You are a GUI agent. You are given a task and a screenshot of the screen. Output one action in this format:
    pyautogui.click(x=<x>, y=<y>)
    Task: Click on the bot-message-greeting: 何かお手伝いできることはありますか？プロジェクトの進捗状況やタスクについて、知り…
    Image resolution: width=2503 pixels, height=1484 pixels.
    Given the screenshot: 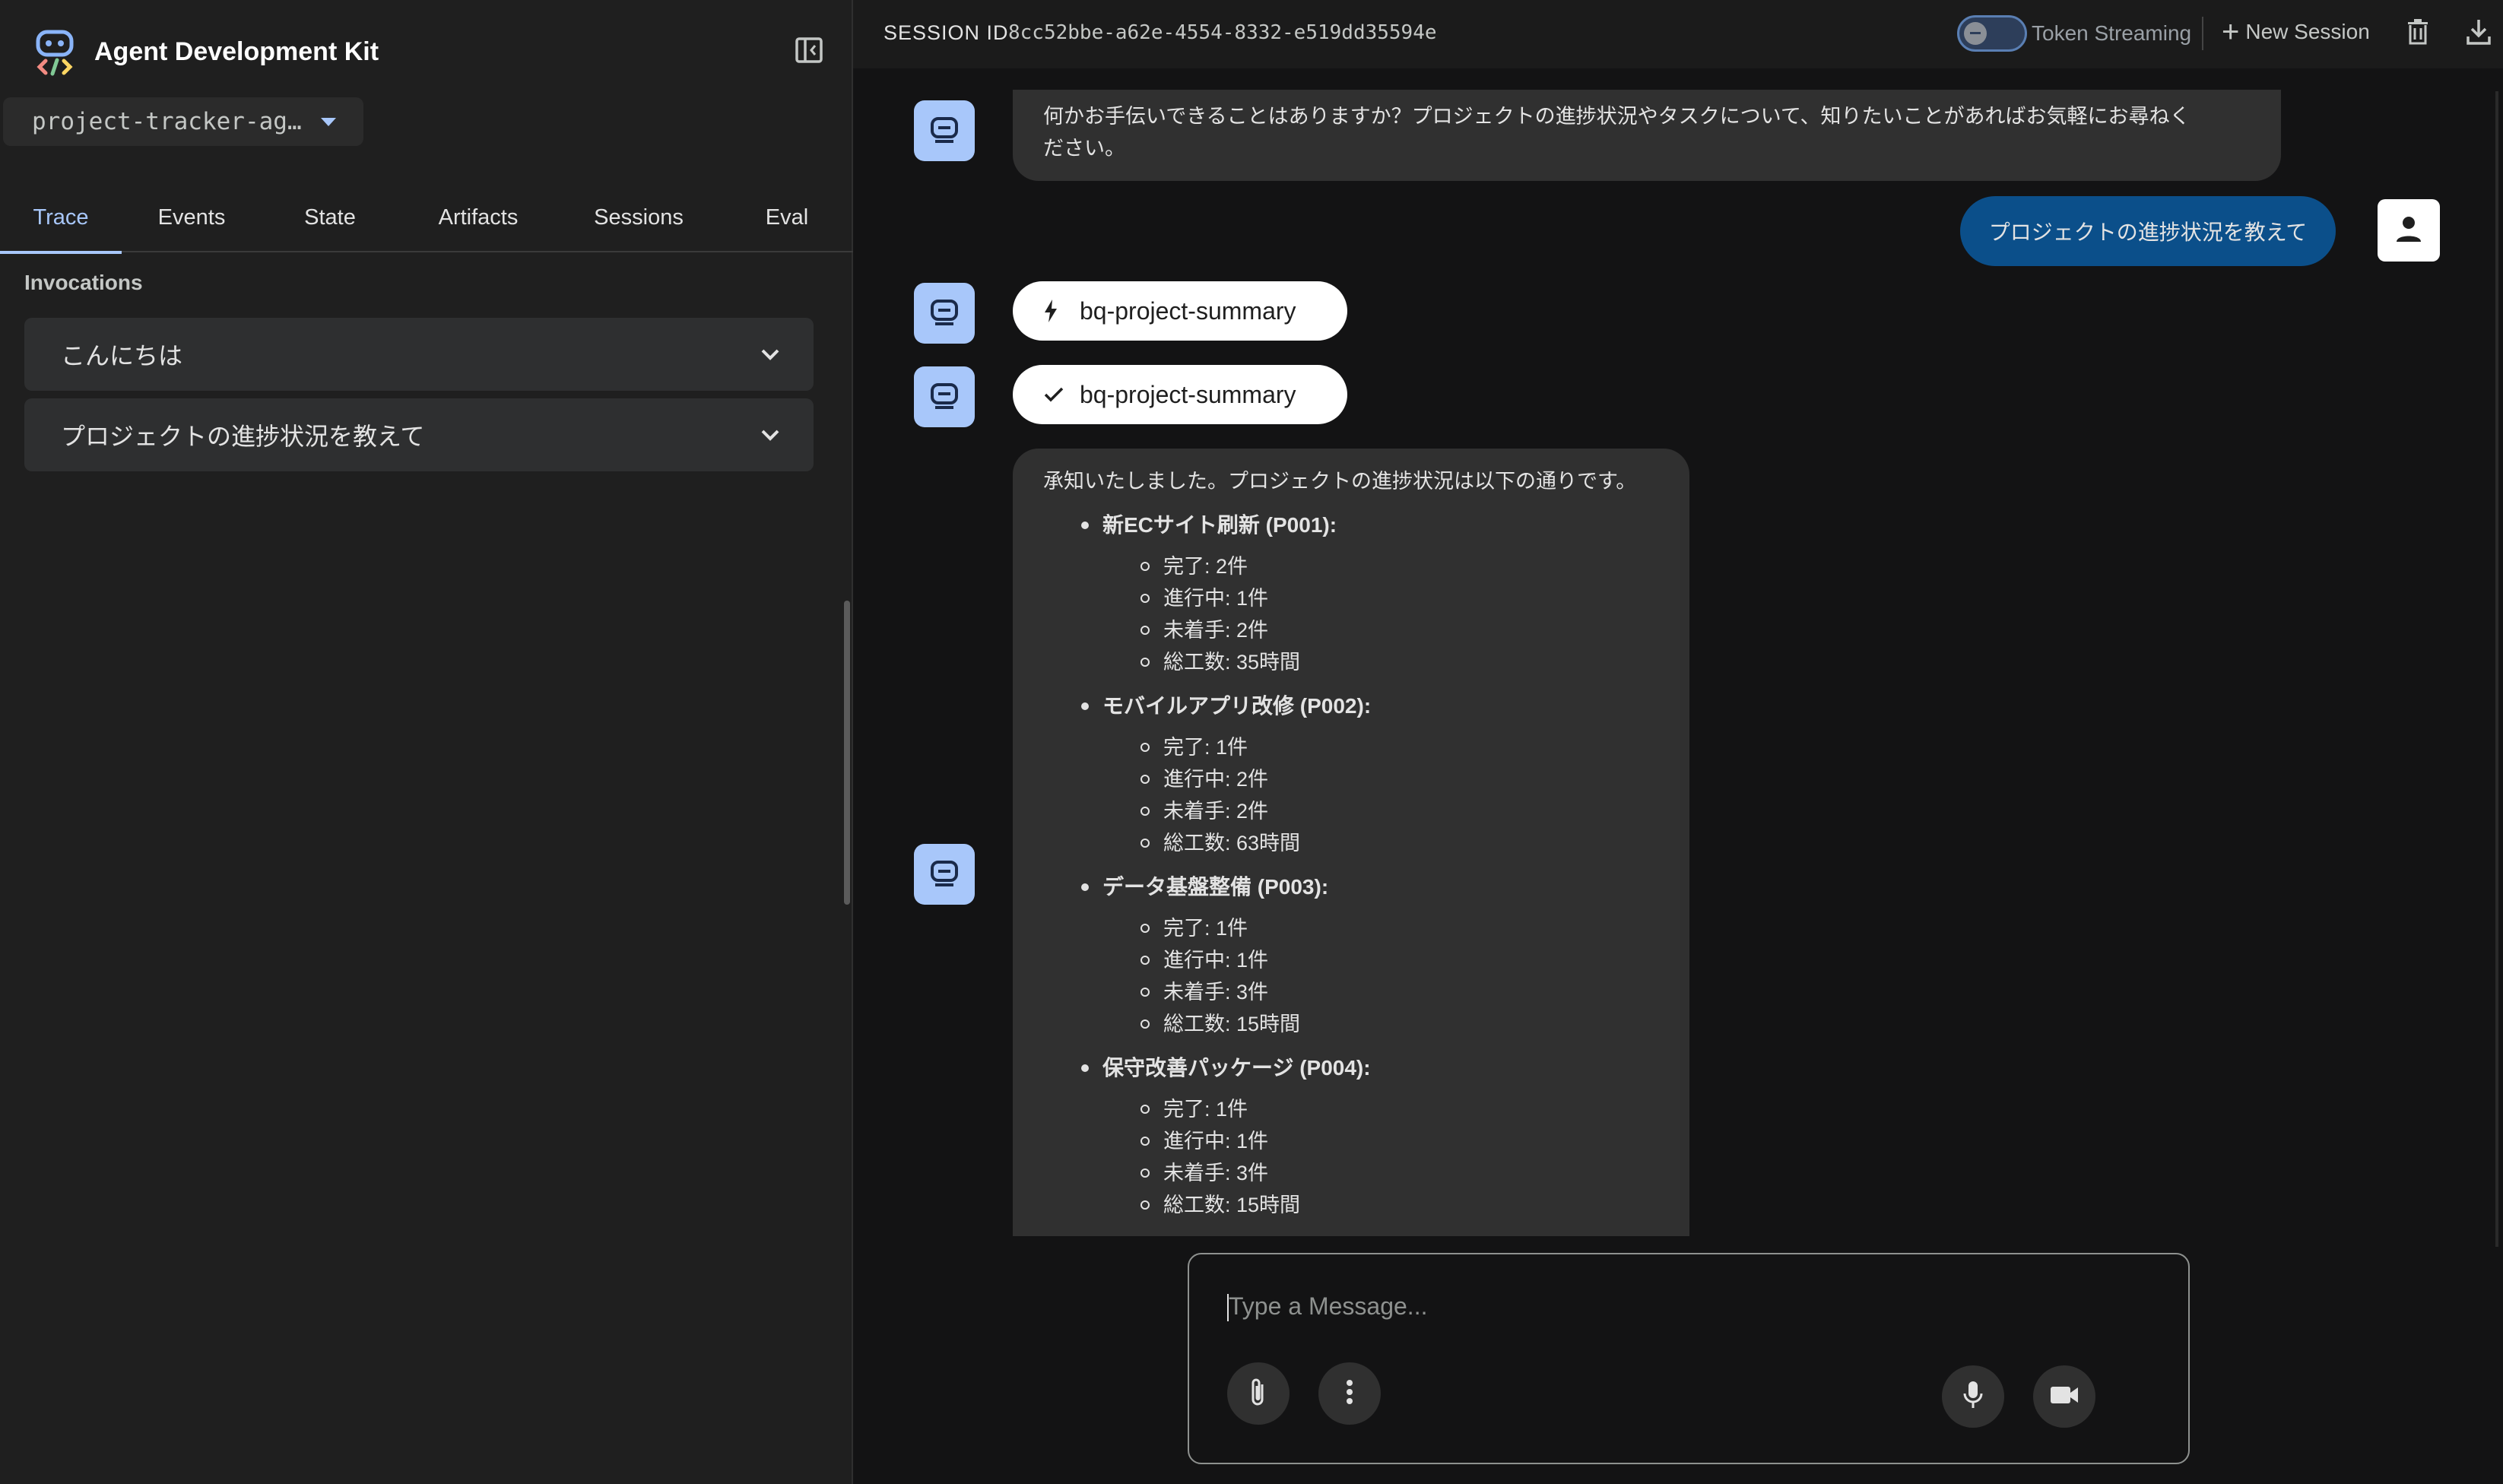 What is the action you would take?
    pyautogui.click(x=1647, y=135)
    